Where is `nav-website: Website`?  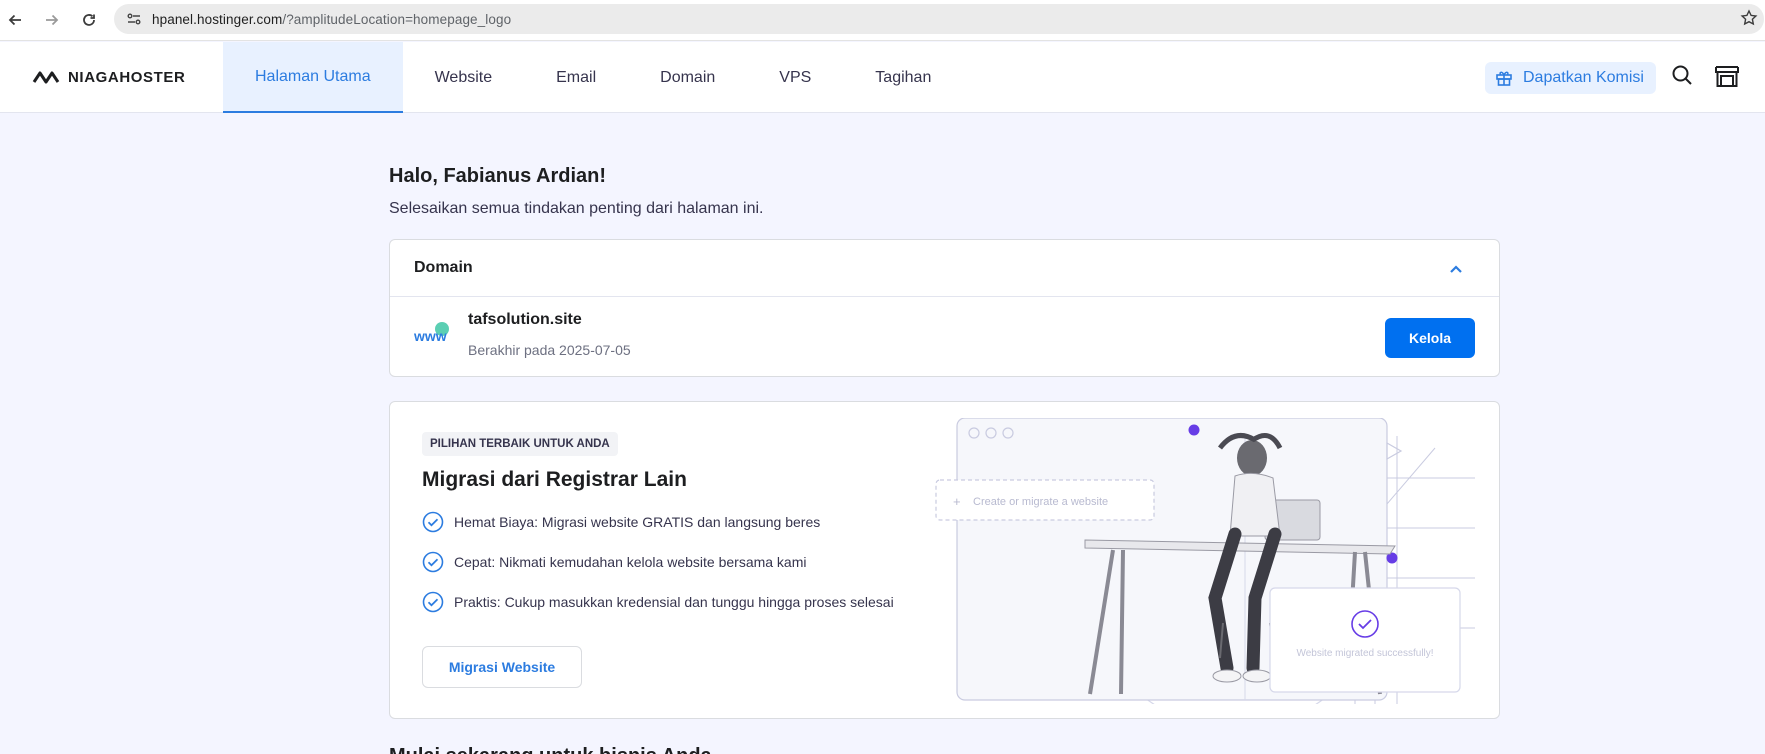
nav-website: Website is located at coordinates (464, 77).